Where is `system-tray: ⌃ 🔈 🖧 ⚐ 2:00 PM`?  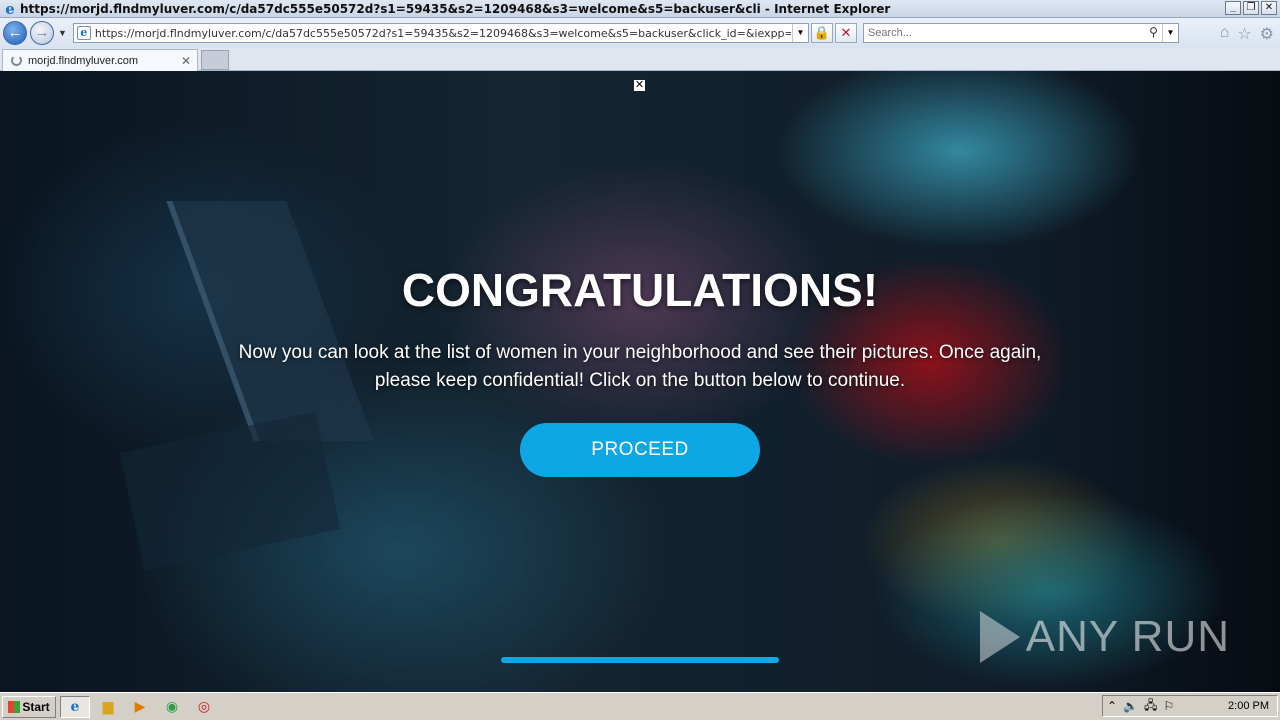
system-tray: ⌃ 🔈 🖧 ⚐ 2:00 PM is located at coordinates (1190, 706).